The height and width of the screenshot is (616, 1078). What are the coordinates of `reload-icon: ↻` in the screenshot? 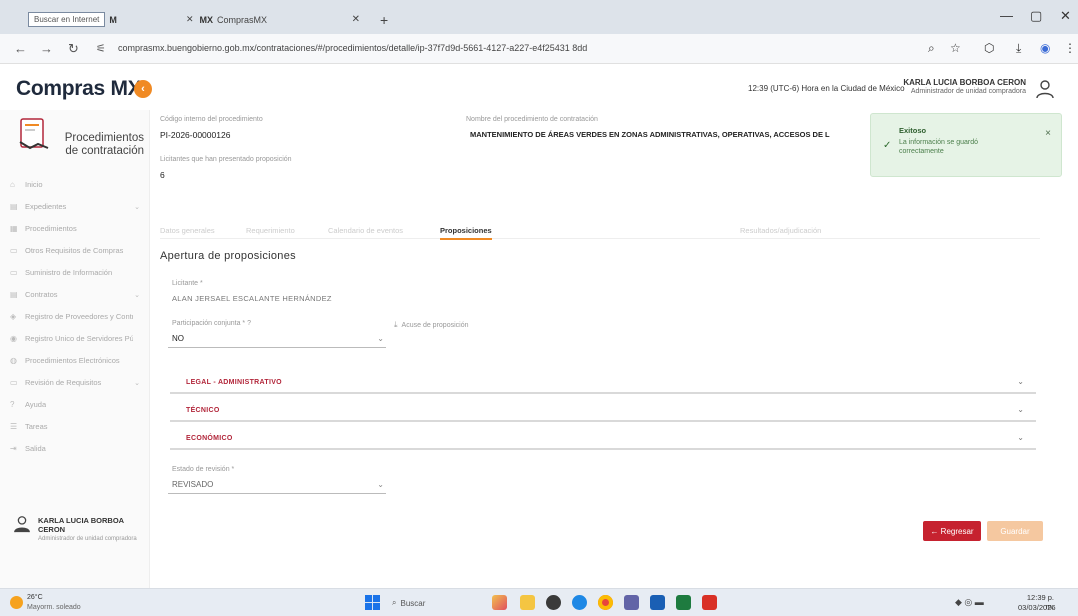 It's located at (73, 49).